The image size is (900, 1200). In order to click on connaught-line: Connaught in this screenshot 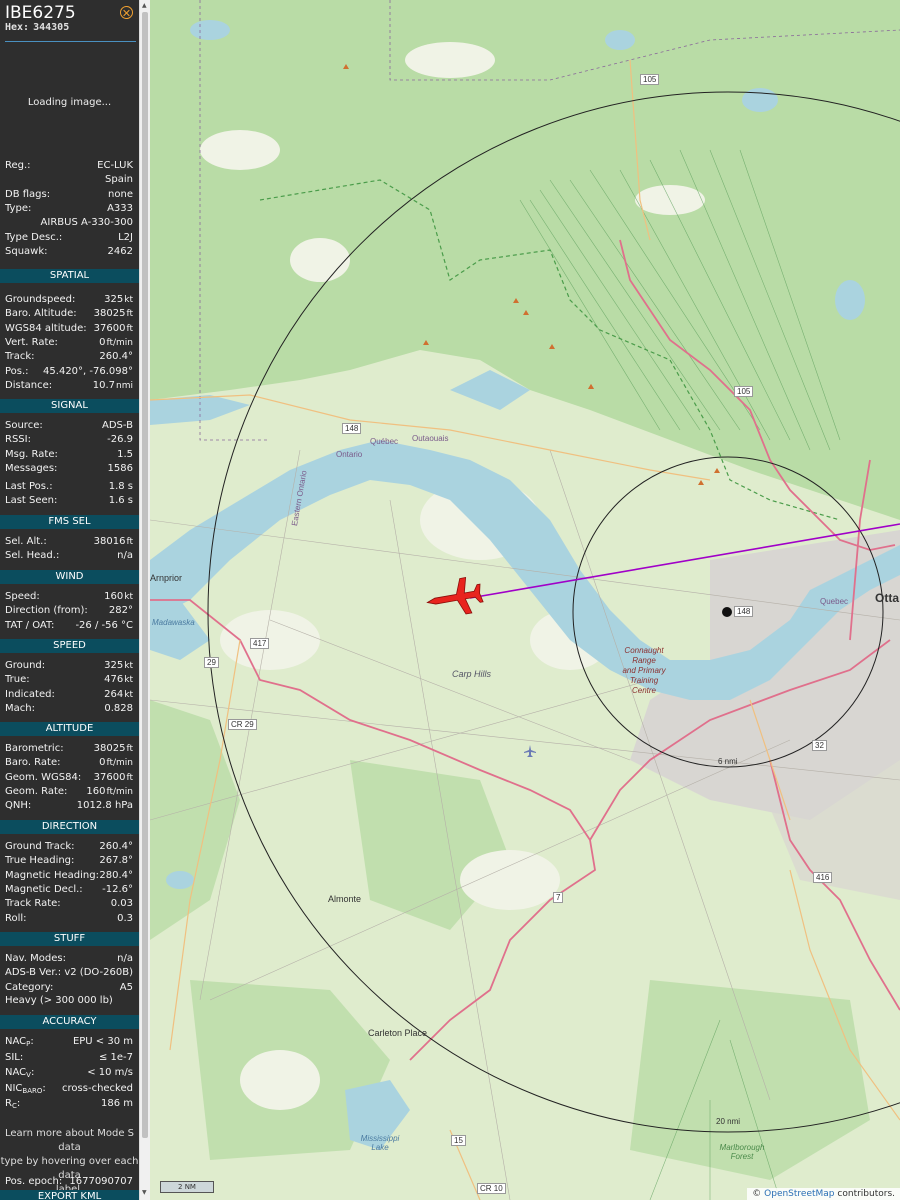, I will do `click(644, 650)`.